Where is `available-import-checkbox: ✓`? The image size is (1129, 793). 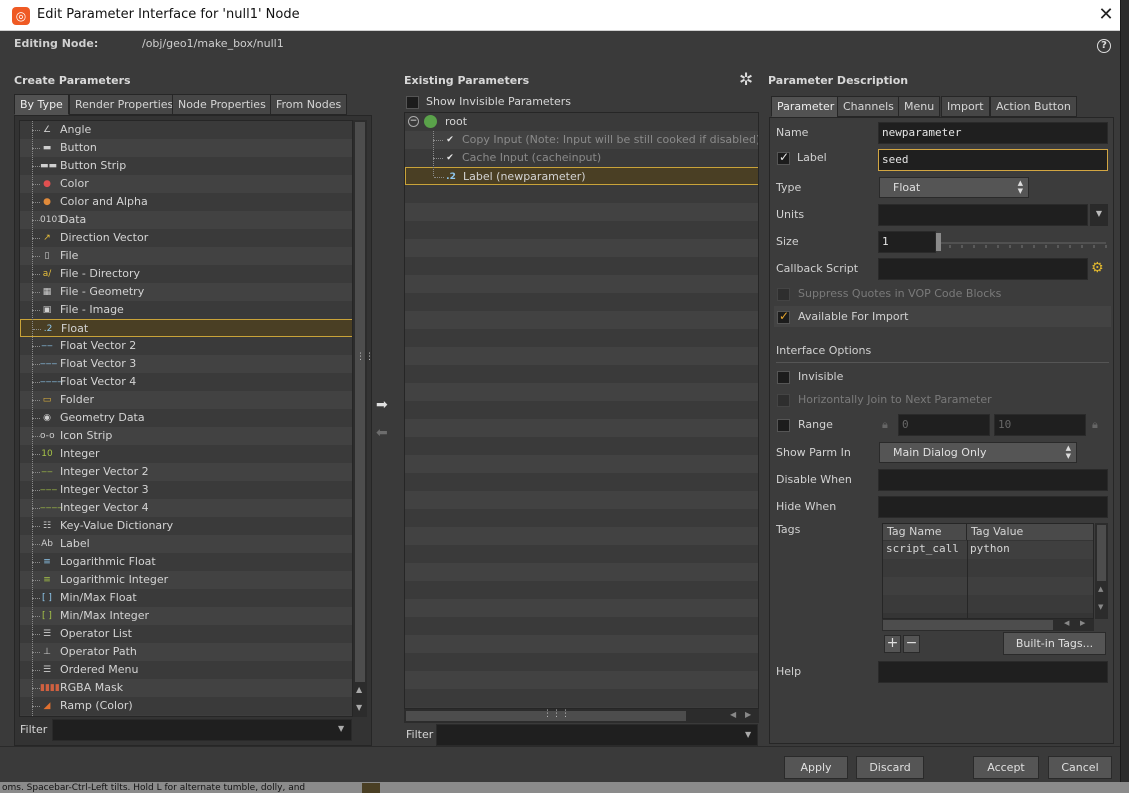 available-import-checkbox: ✓ is located at coordinates (783, 316).